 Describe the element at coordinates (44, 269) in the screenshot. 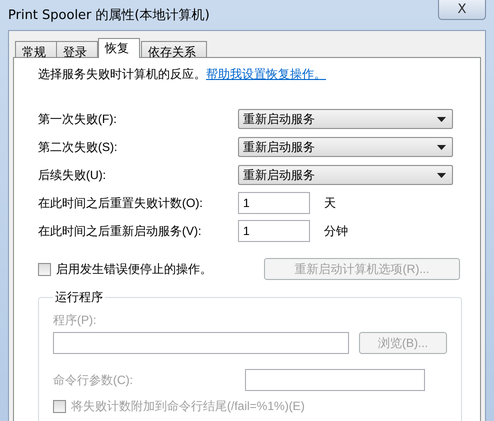

I see `checkbox` at that location.